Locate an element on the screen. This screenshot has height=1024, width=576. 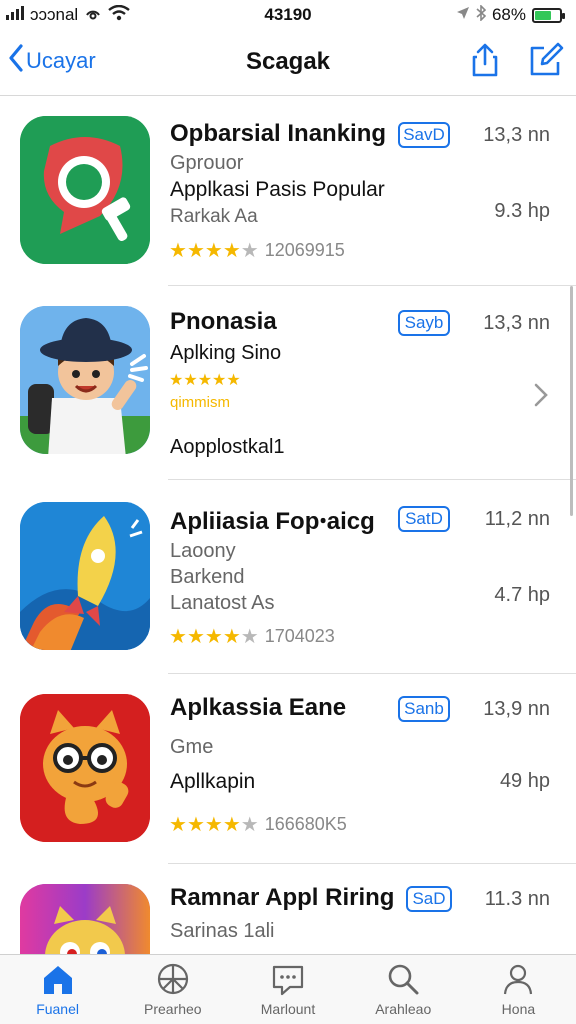
tab-label: Marlount is located at coordinates (288, 1009).